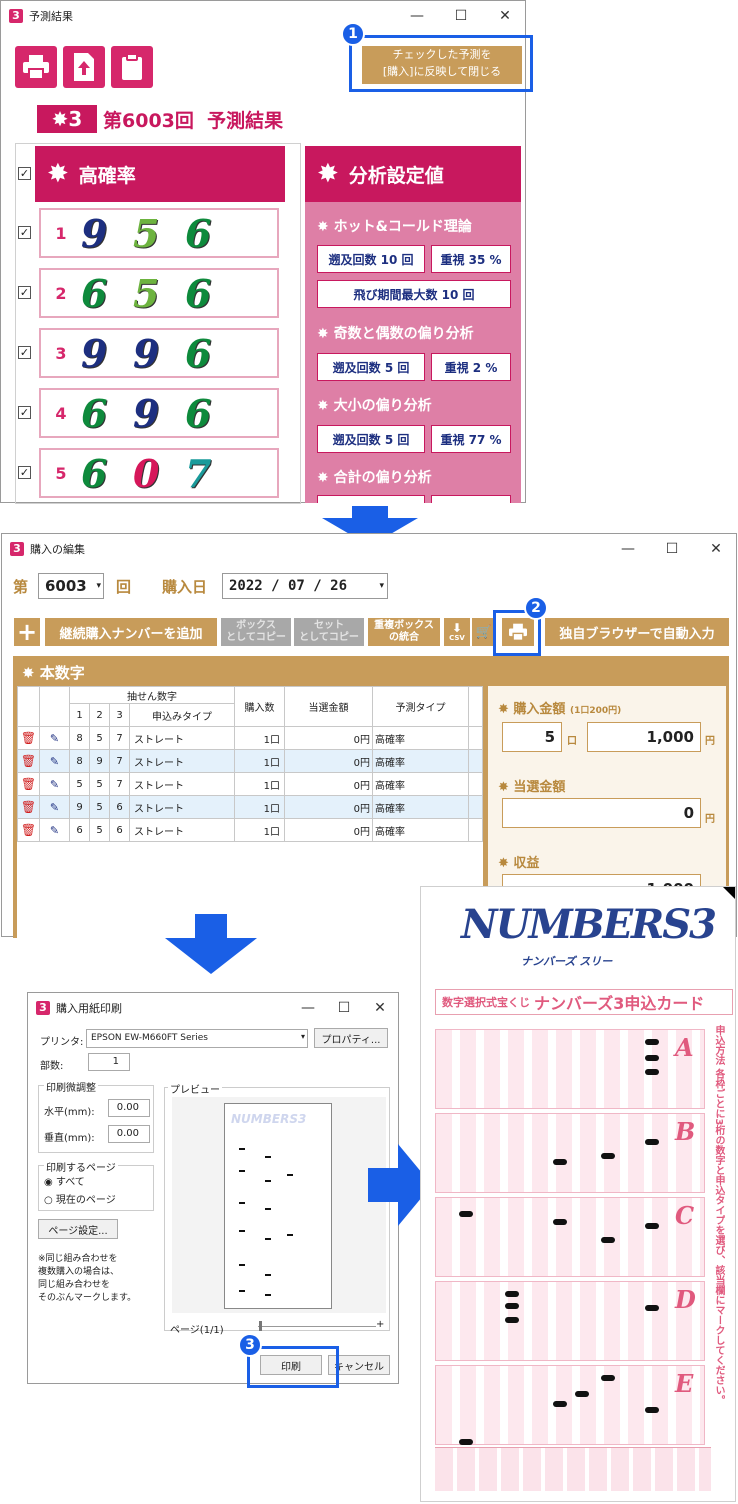  I want to click on table-row: 🗑 ✎ 8 9 7 ストレート 1口 0円 高確率, so click(250, 761).